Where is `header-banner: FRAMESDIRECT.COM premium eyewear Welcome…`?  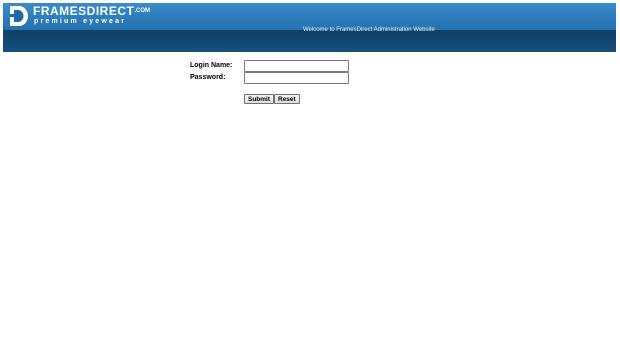
header-banner: FRAMESDIRECT.COM premium eyewear Welcome… is located at coordinates (309, 27).